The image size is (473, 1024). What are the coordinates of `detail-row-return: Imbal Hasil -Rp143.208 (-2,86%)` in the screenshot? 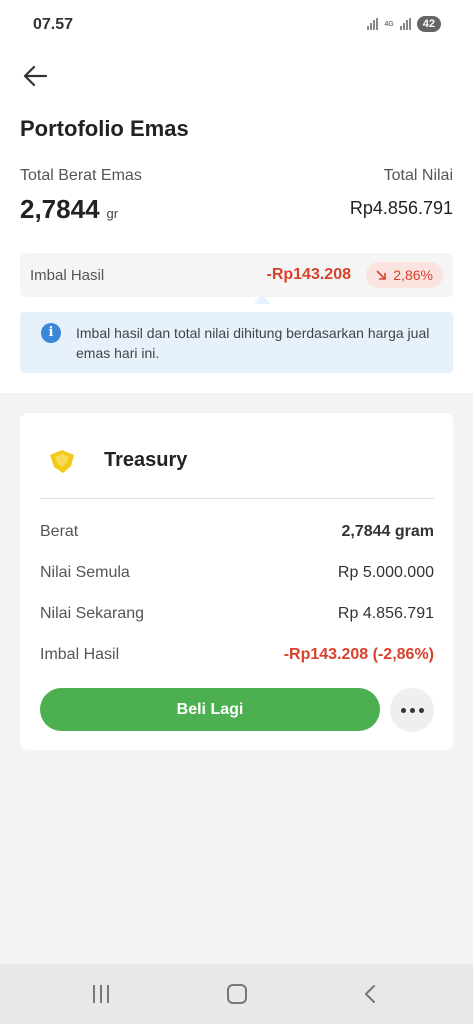 It's located at (237, 655).